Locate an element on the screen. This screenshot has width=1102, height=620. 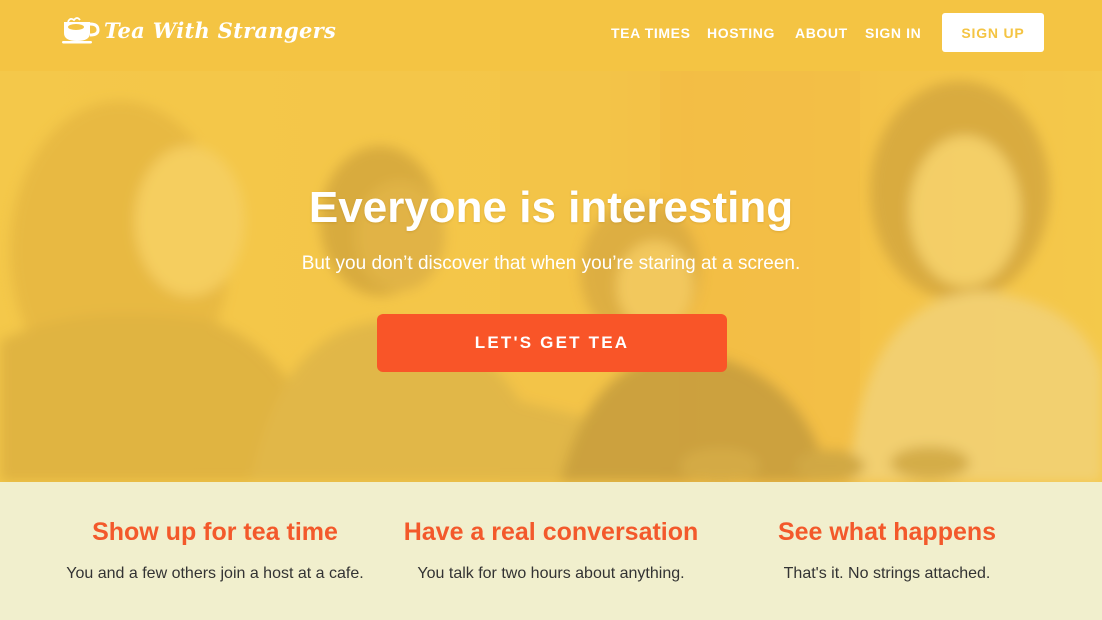
nav-hosting: HOSTING is located at coordinates (741, 33).